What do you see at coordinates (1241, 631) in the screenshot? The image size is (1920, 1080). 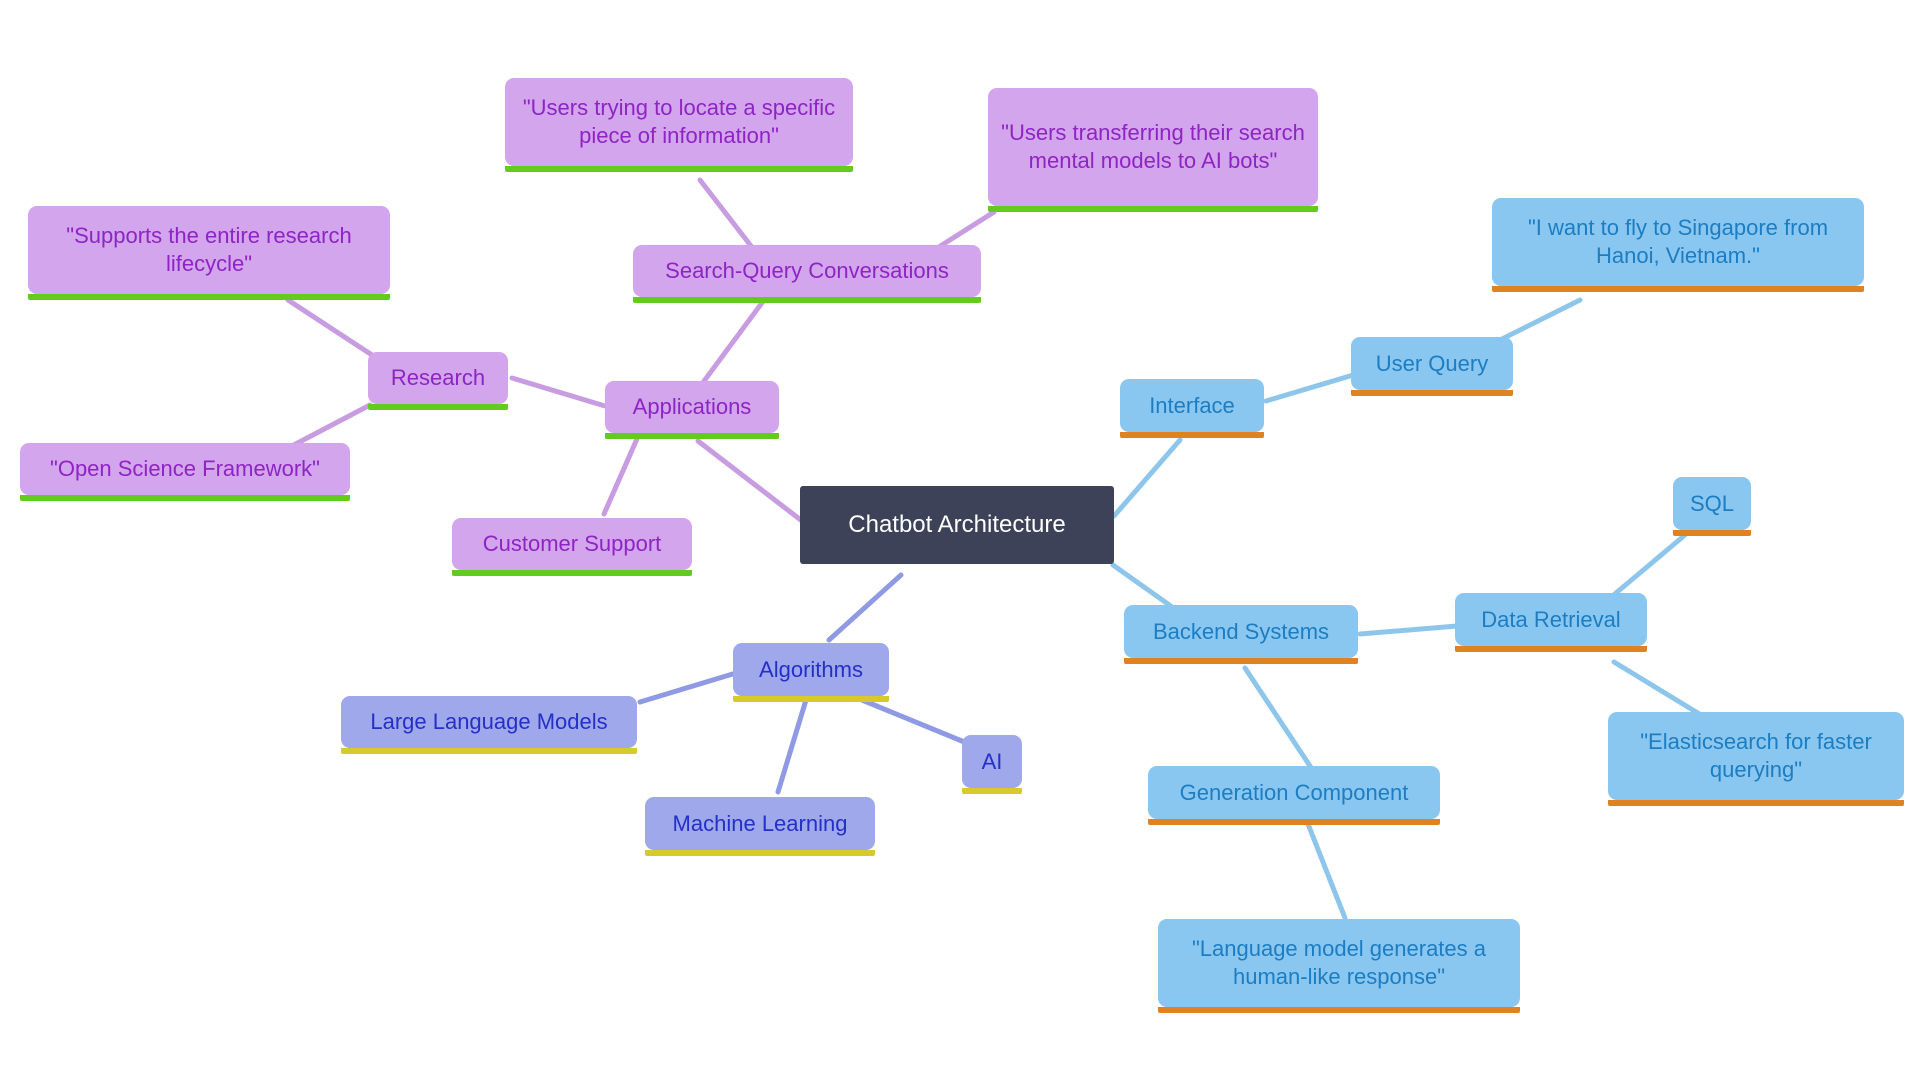 I see `node-label: Backend Systems` at bounding box center [1241, 631].